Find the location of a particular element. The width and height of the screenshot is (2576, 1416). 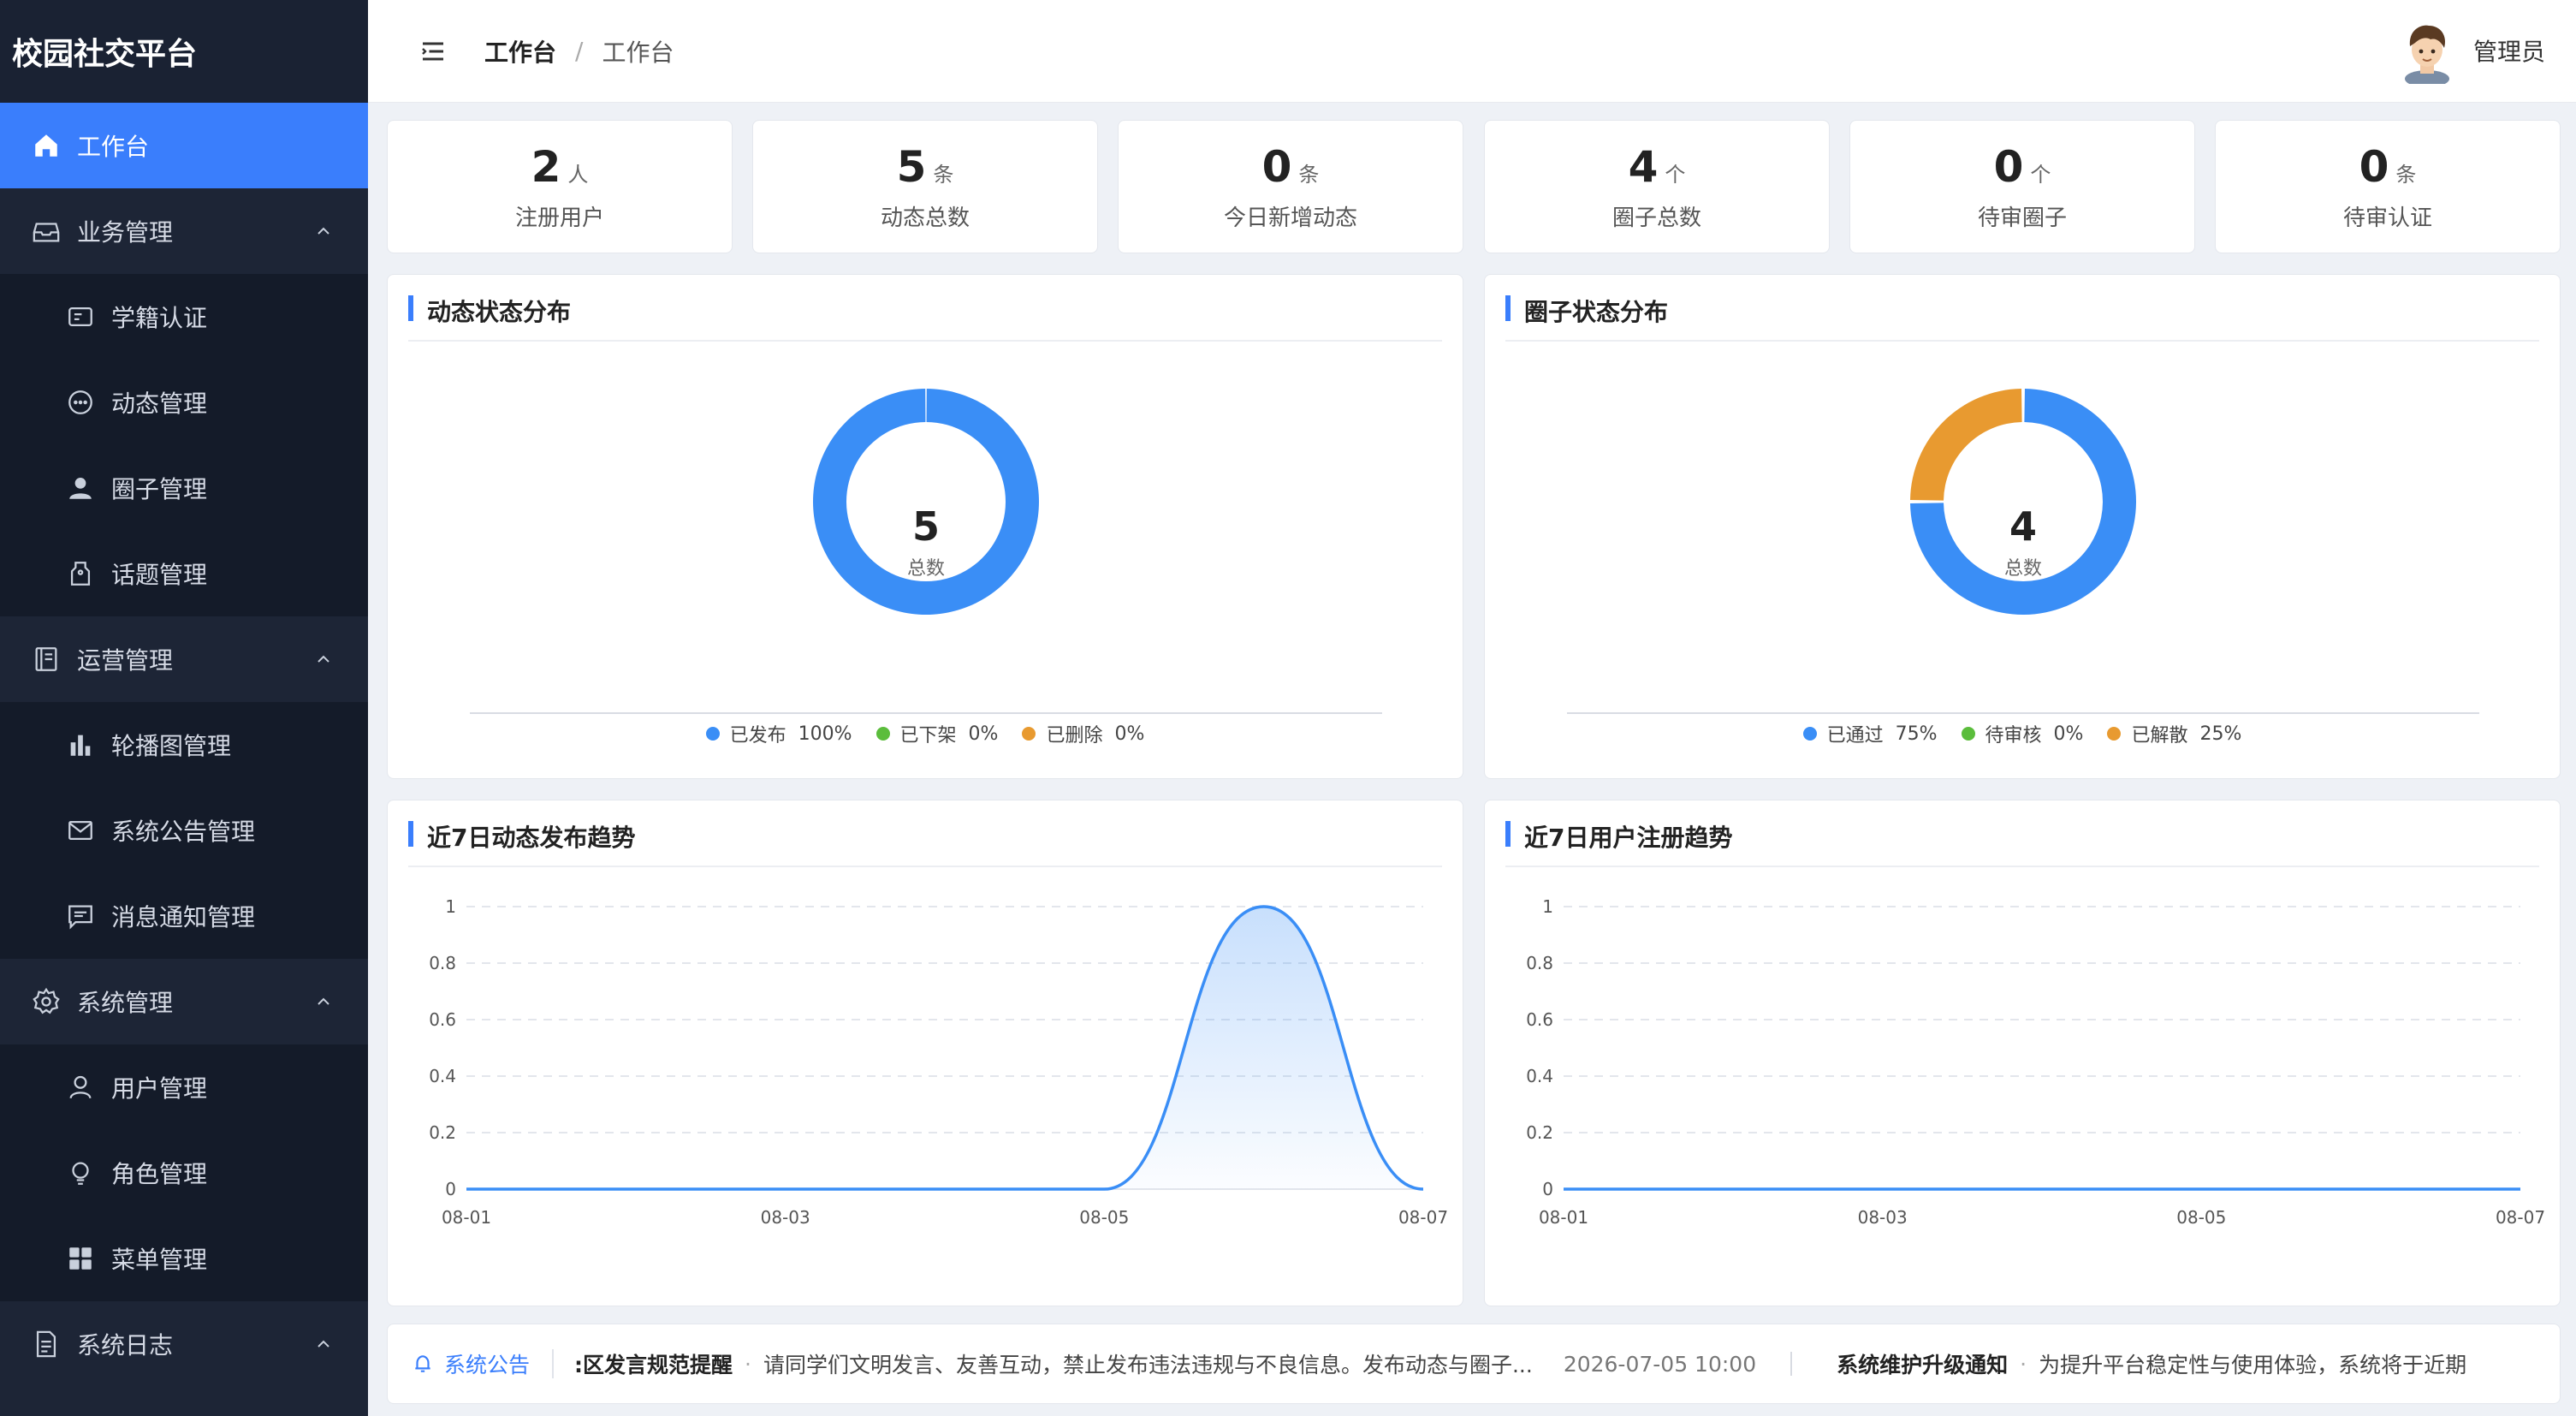

sidebar-item-label: 业务管理 is located at coordinates (125, 232).